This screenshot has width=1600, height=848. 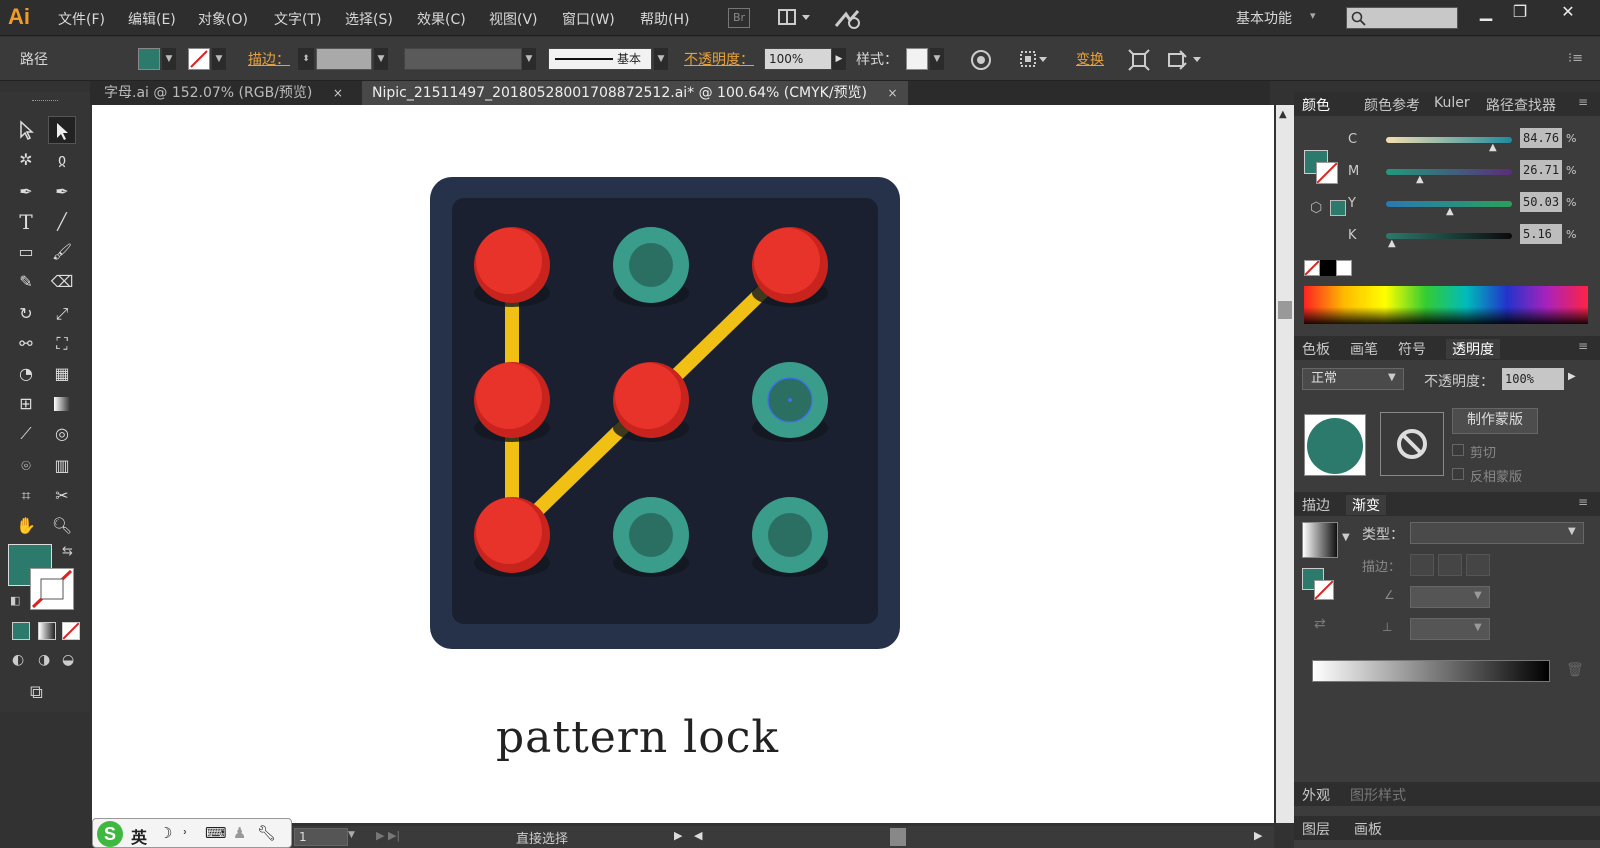 I want to click on stroke-color-box, so click(x=52, y=589).